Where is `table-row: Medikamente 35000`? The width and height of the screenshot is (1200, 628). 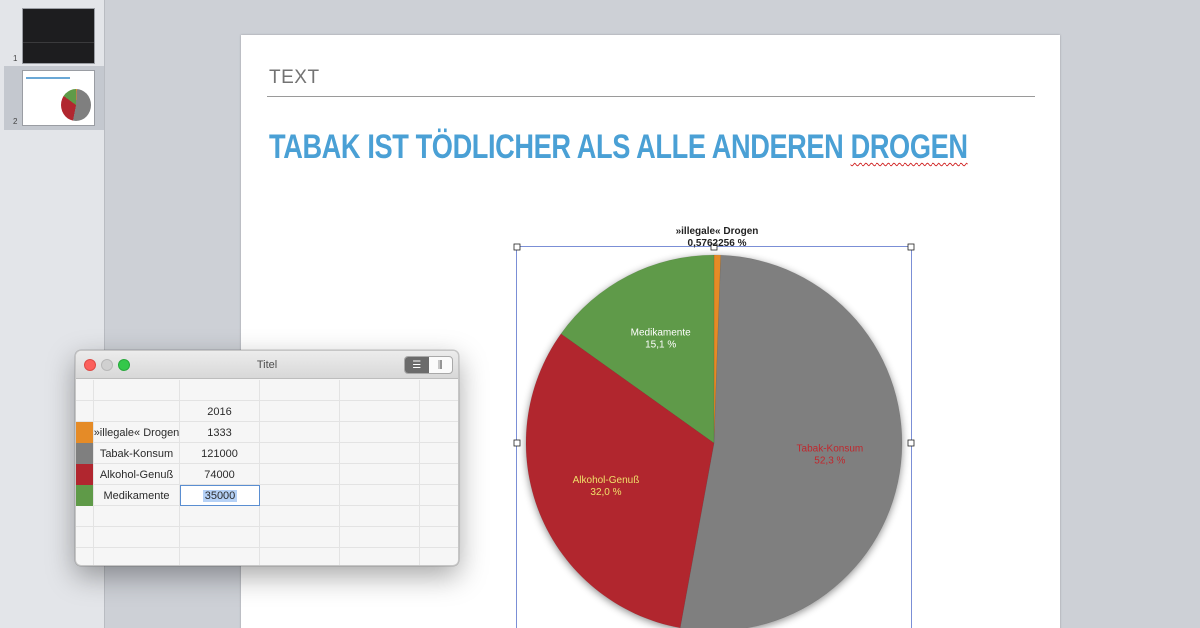 table-row: Medikamente 35000 is located at coordinates (267, 495).